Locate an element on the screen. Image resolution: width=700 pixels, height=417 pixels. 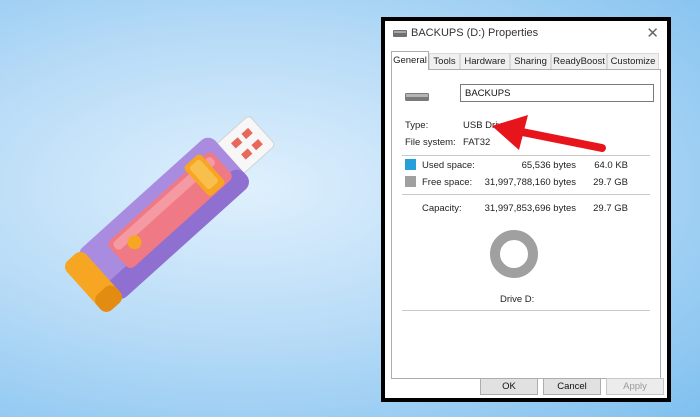
used-space-size: 64.0 KB is located at coordinates (611, 165).